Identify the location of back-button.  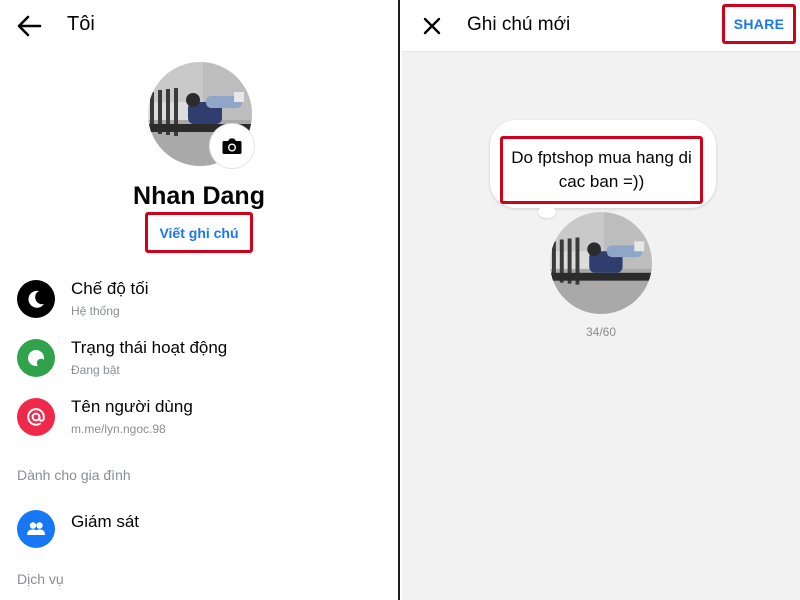
(29, 26).